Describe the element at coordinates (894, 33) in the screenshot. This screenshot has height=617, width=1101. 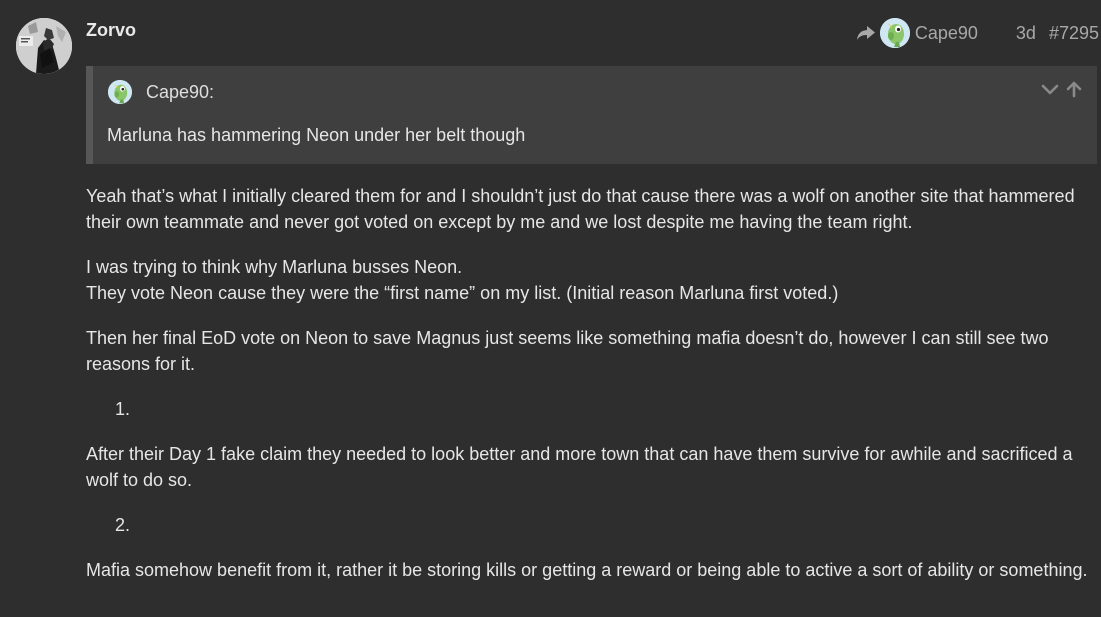
I see `reply-to-avatar` at that location.